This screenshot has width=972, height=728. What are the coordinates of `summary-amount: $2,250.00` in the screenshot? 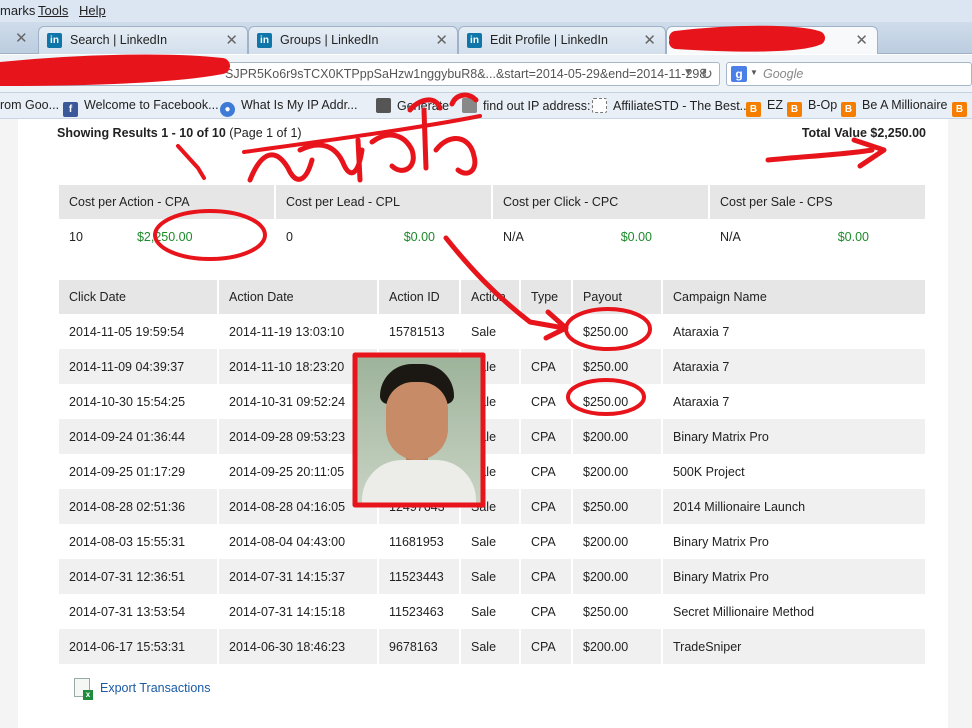 It's located at (164, 237).